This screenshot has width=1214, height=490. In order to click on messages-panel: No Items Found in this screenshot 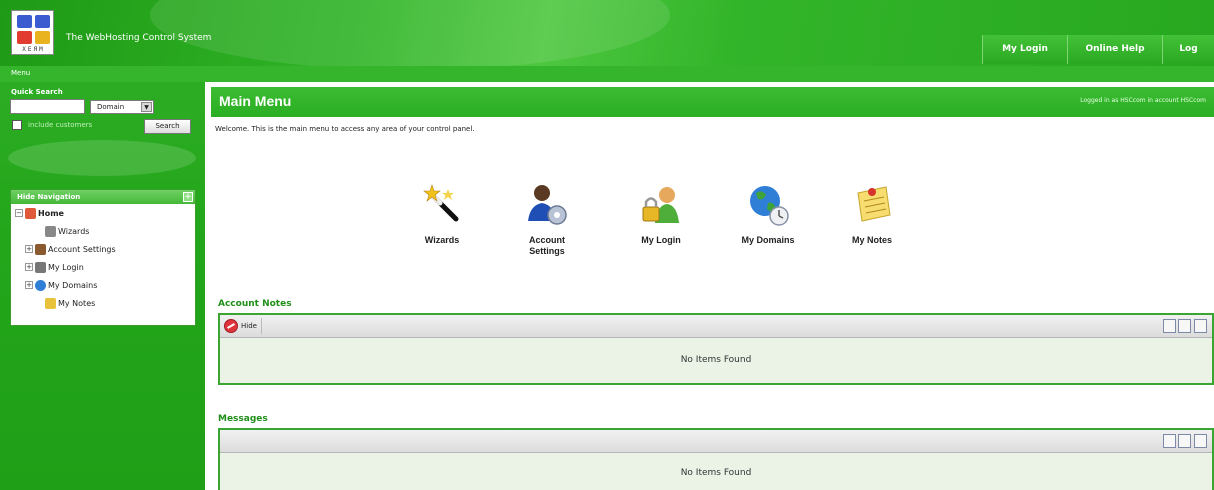, I will do `click(716, 459)`.